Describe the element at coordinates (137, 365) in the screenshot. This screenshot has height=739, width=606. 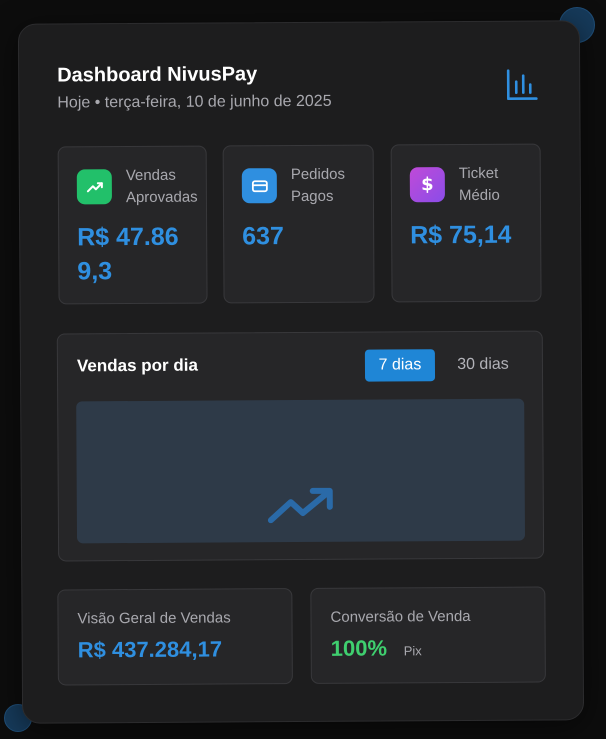
I see `sales-chart-title: Vendas por dia` at that location.